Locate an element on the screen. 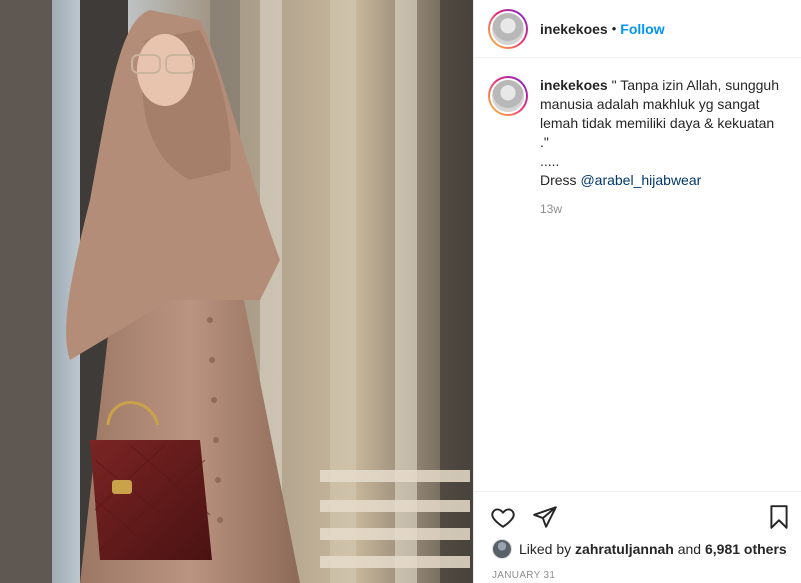 The height and width of the screenshot is (583, 801). heart-icon is located at coordinates (503, 517).